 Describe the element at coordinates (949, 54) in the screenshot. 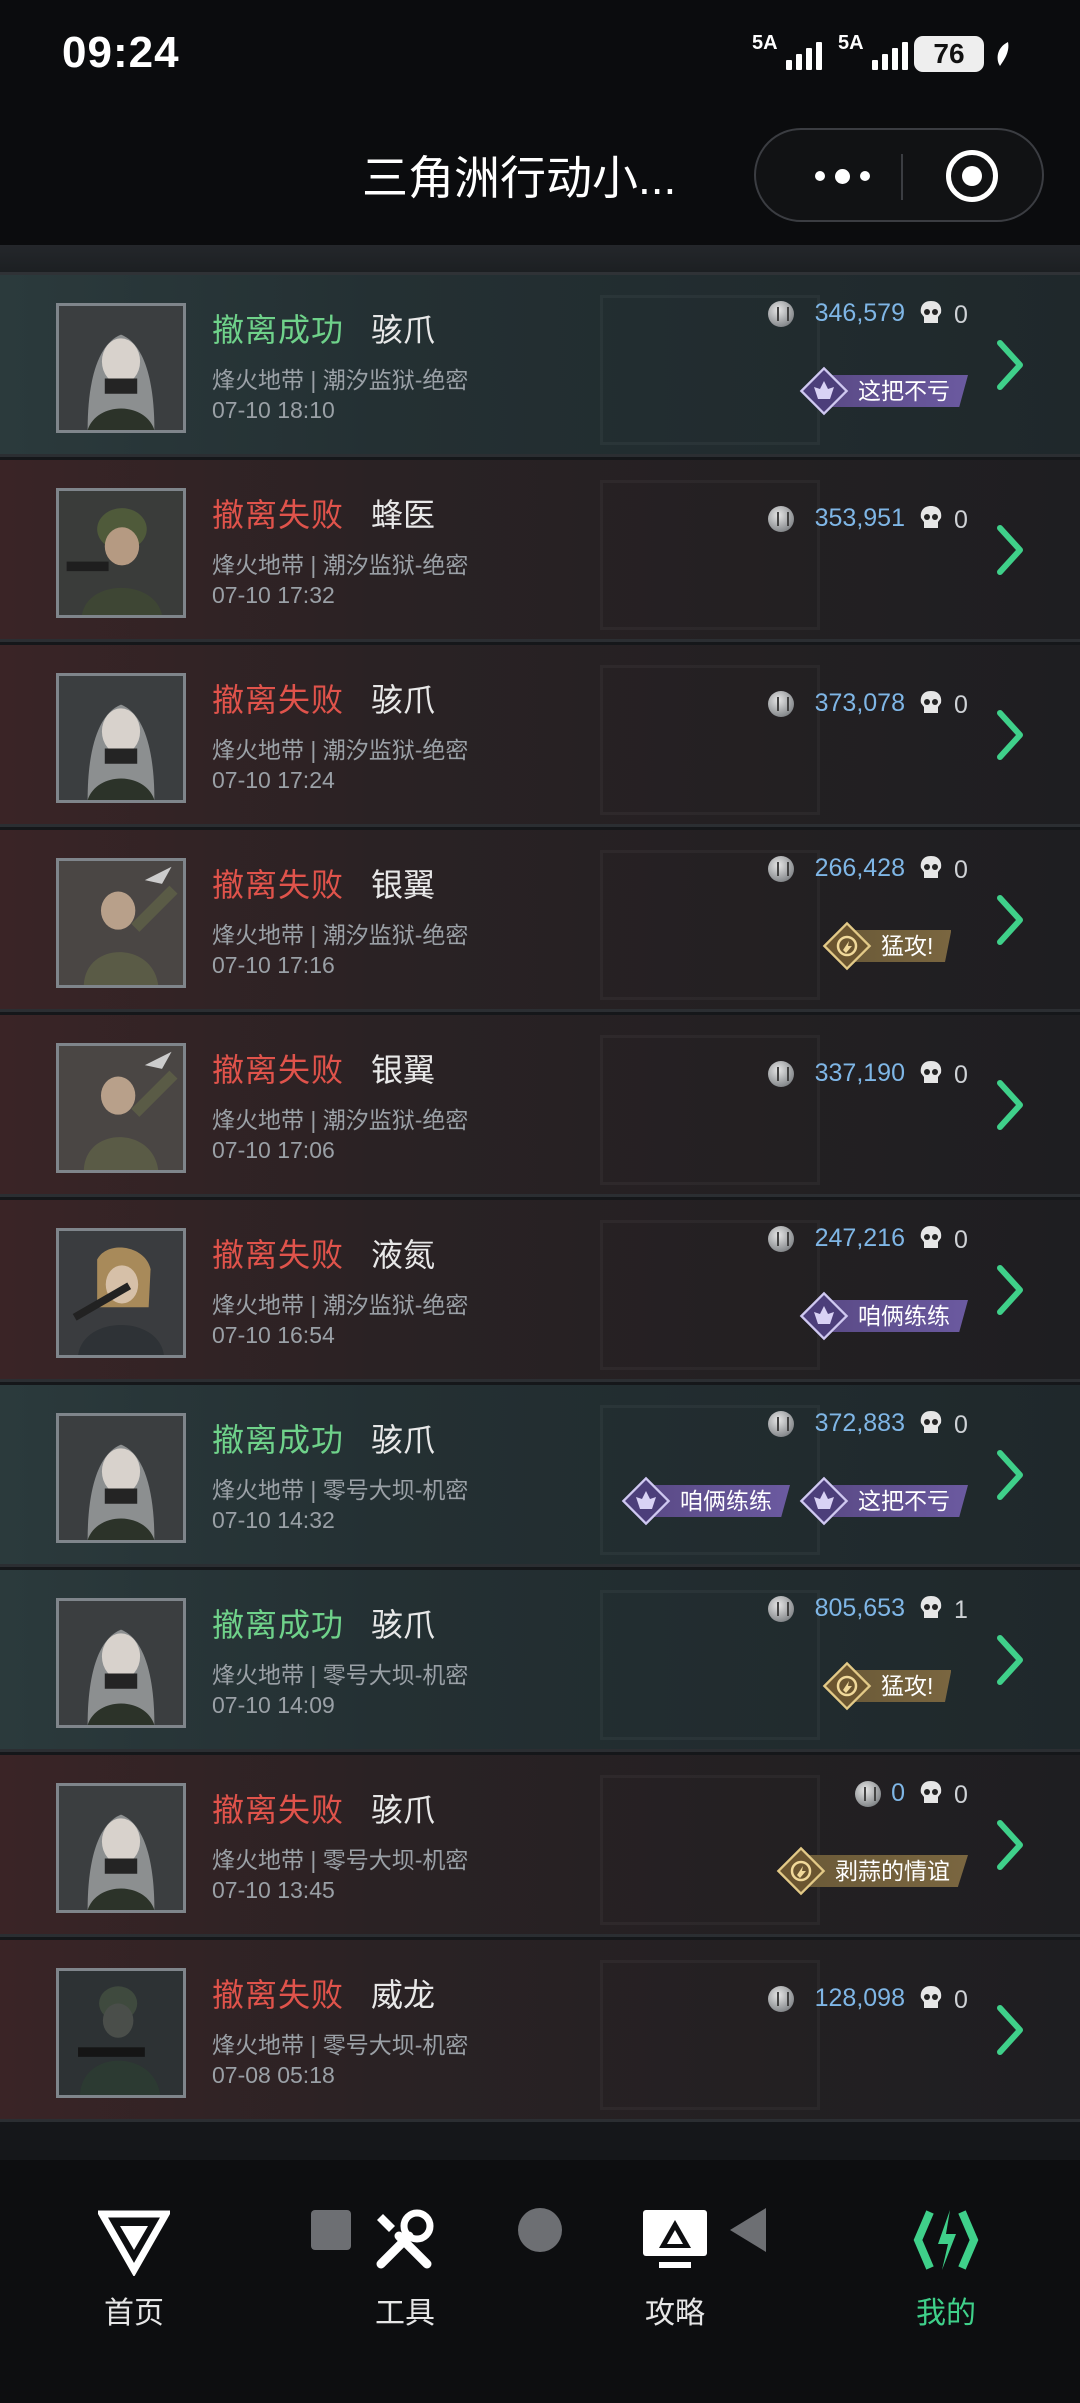

I see `battery-icon: 76` at that location.